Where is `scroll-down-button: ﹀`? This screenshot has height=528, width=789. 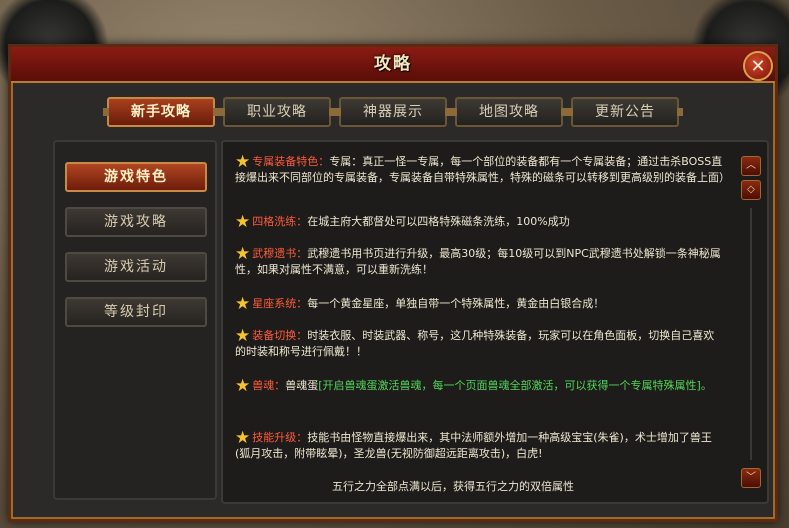
scroll-down-button: ﹀ is located at coordinates (751, 478).